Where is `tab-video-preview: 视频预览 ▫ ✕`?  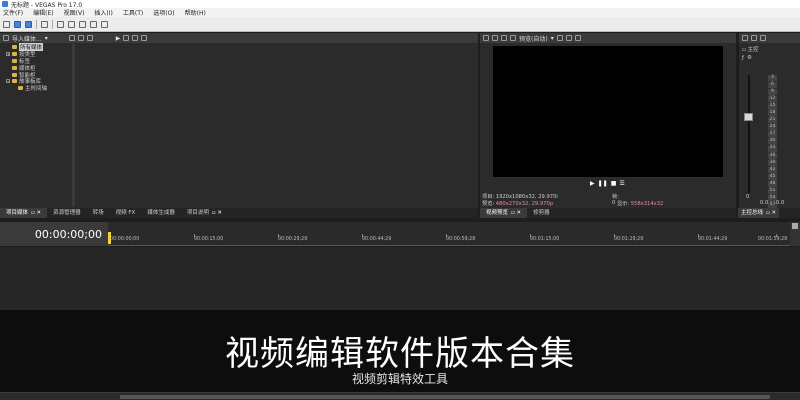 tab-video-preview: 视频预览 ▫ ✕ is located at coordinates (504, 213).